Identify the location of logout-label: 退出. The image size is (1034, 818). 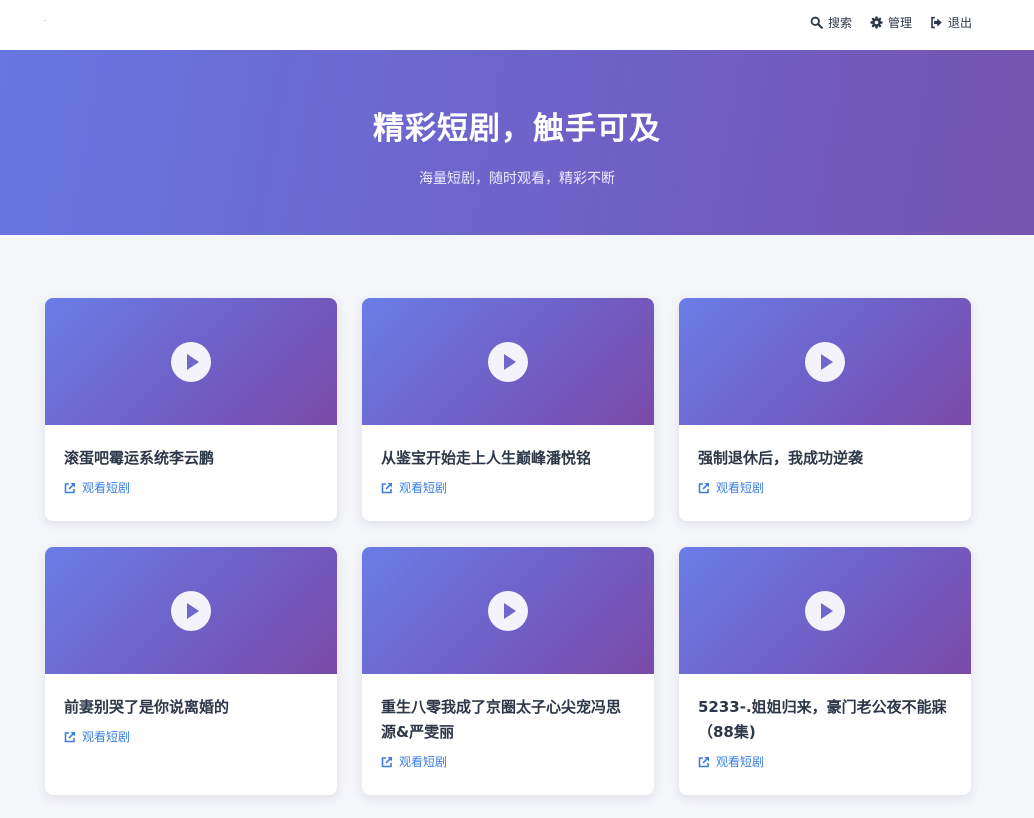
(959, 23).